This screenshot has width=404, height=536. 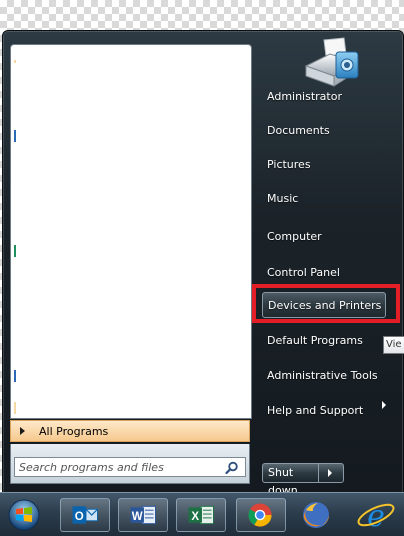 I want to click on firefox-icon, so click(x=316, y=515).